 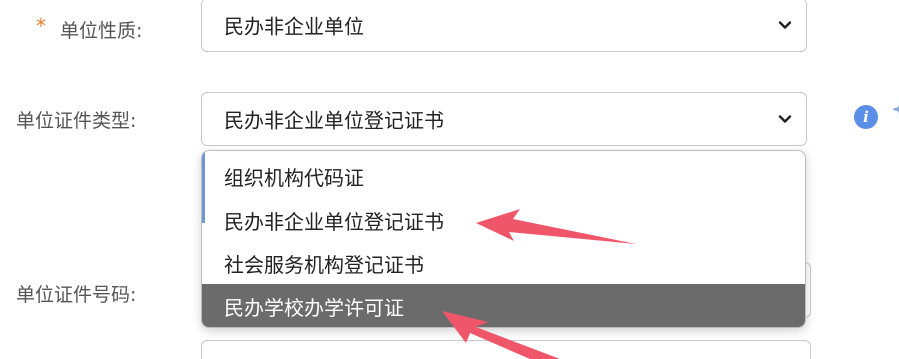 What do you see at coordinates (504, 119) in the screenshot?
I see `cert-type-select: 民办非企业单位登记证书` at bounding box center [504, 119].